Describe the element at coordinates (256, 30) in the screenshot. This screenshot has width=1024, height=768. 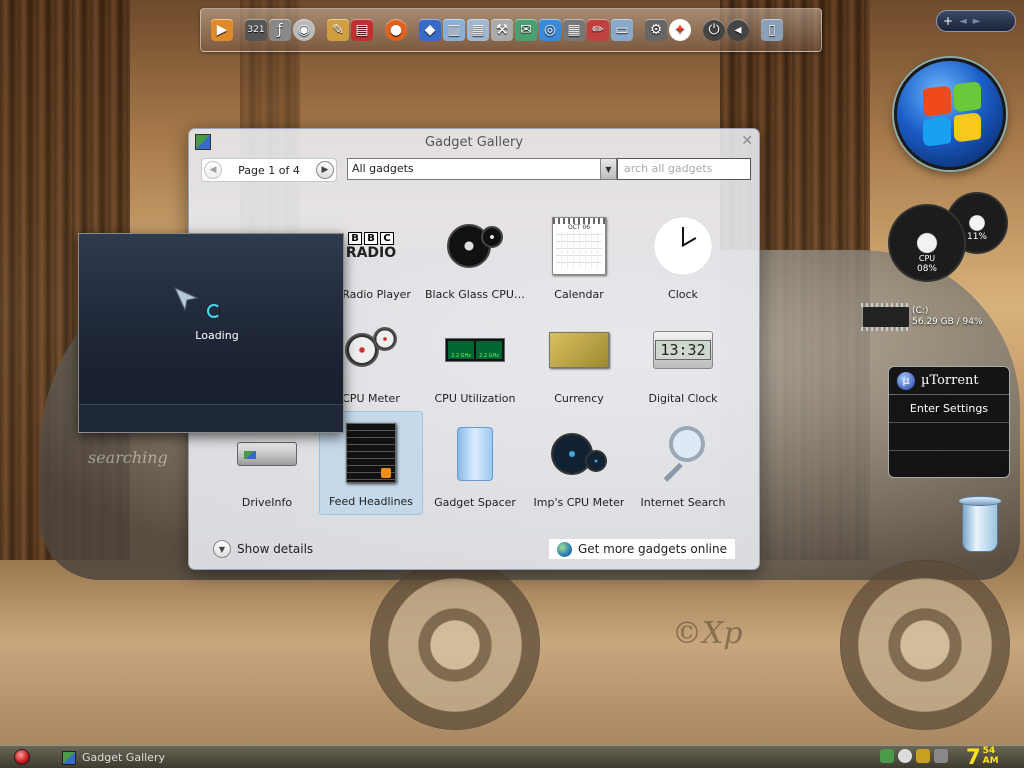
I see `321-player-icon: 321` at that location.